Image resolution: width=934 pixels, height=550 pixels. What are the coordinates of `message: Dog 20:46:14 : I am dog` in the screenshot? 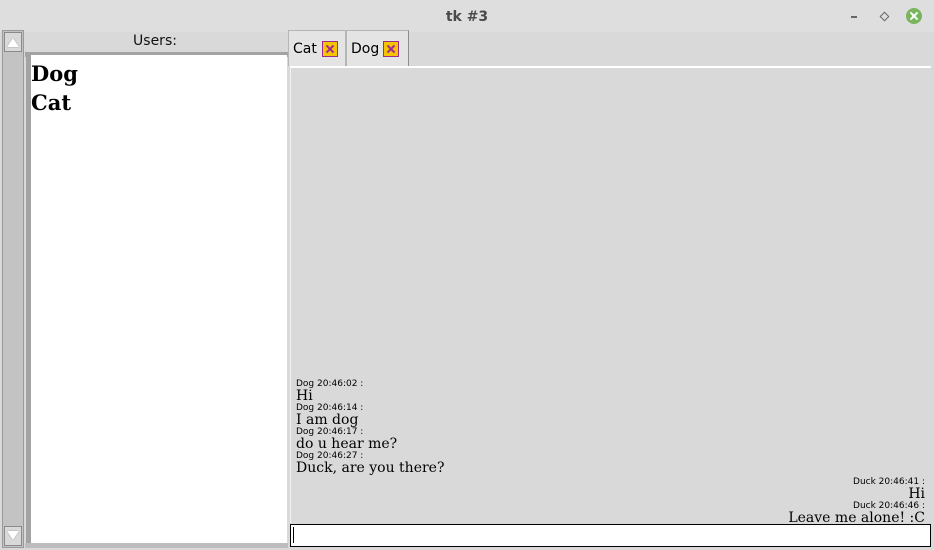 It's located at (329, 415).